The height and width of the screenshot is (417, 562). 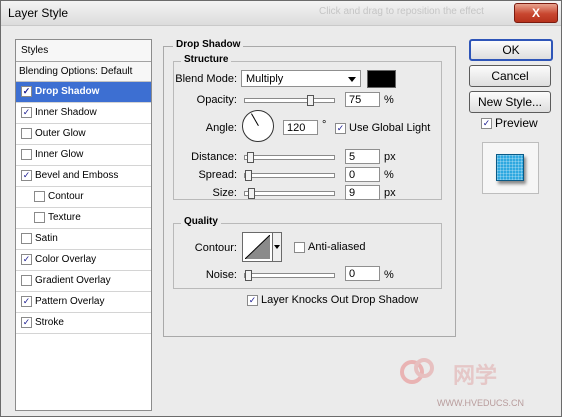 What do you see at coordinates (516, 123) in the screenshot?
I see `preview-label: Preview` at bounding box center [516, 123].